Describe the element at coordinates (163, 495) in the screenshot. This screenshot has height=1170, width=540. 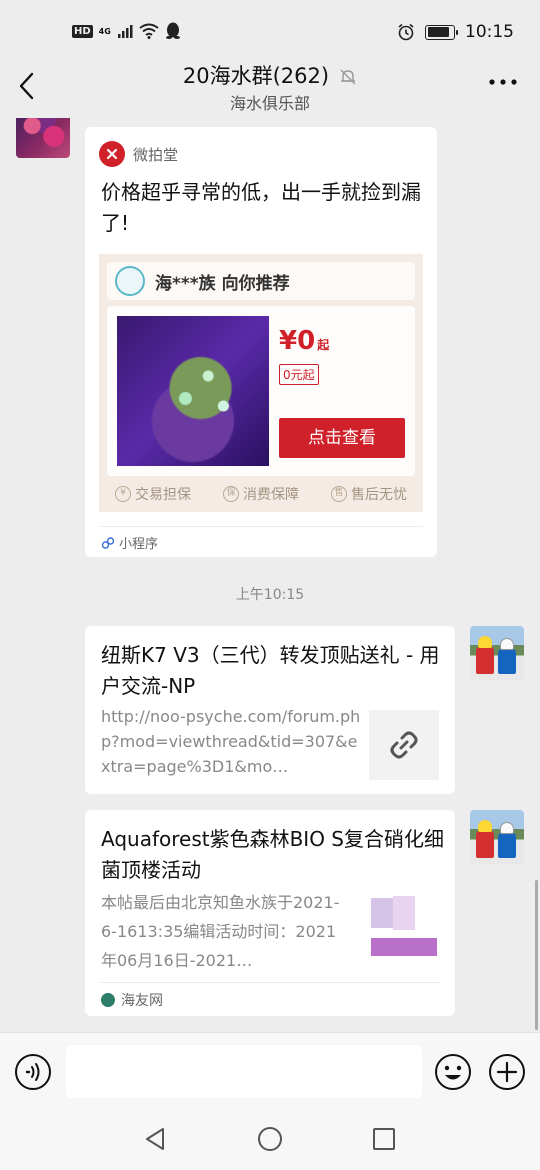
I see `guarantee-label: 交易担保` at that location.